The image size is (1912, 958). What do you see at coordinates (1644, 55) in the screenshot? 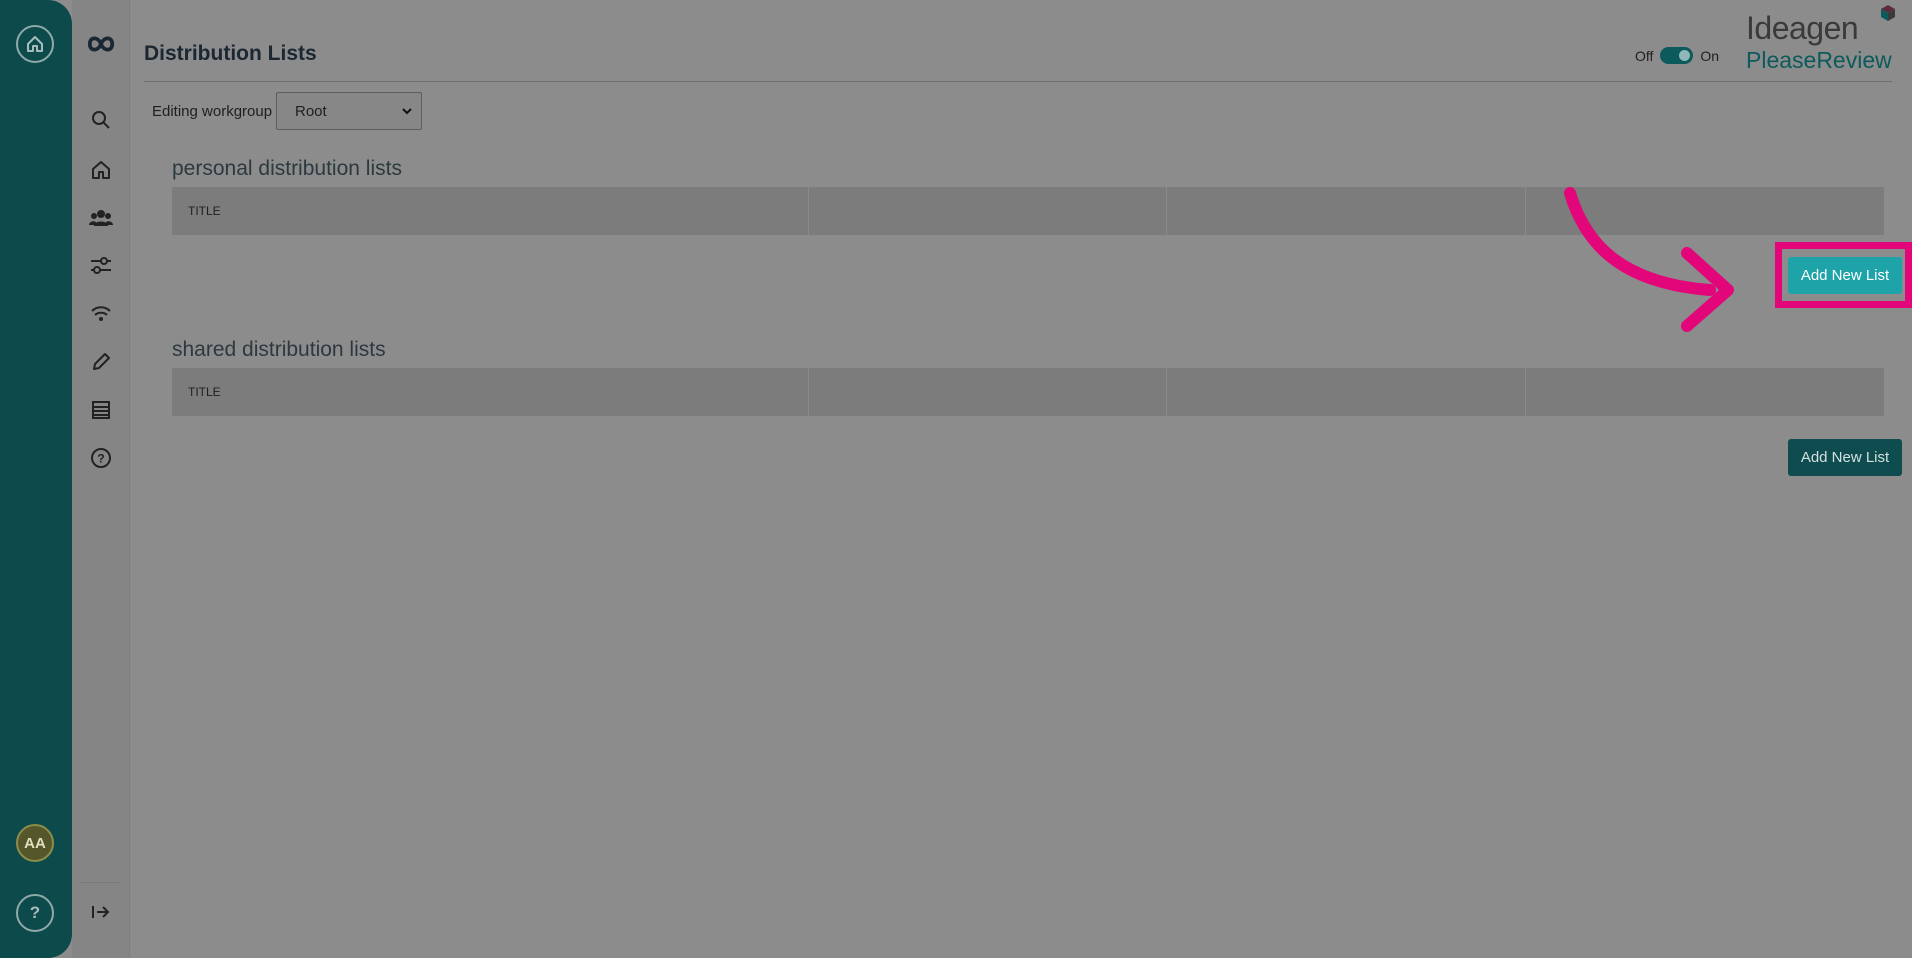
I see `toggle-off-label: Off` at bounding box center [1644, 55].